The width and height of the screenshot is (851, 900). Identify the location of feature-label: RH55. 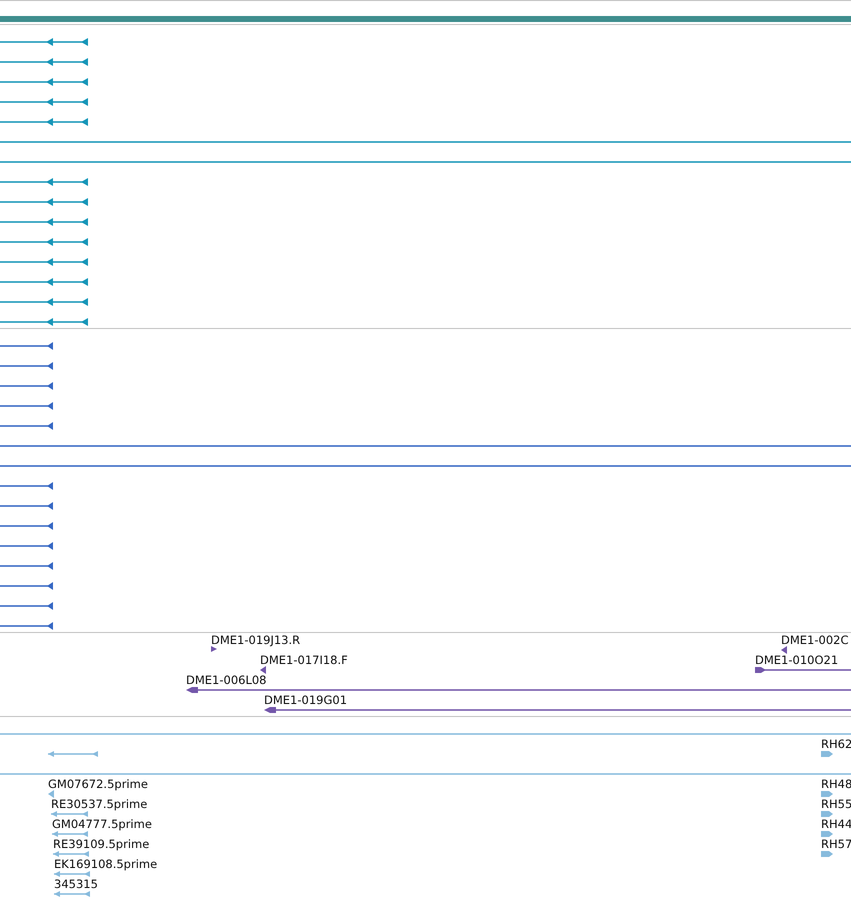
(836, 804).